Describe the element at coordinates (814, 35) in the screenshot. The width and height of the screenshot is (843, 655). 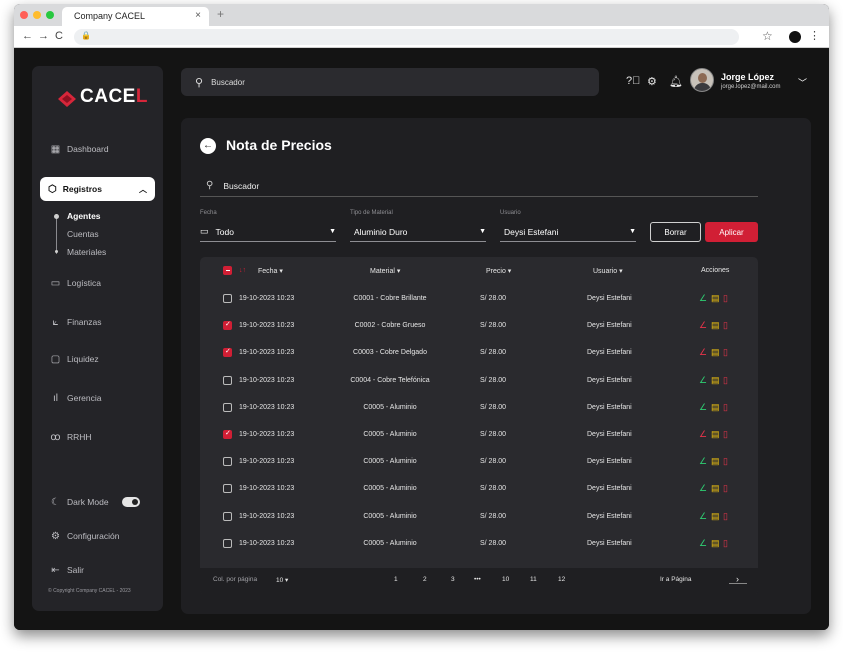
I see `browser-menu-icon: ⋮` at that location.